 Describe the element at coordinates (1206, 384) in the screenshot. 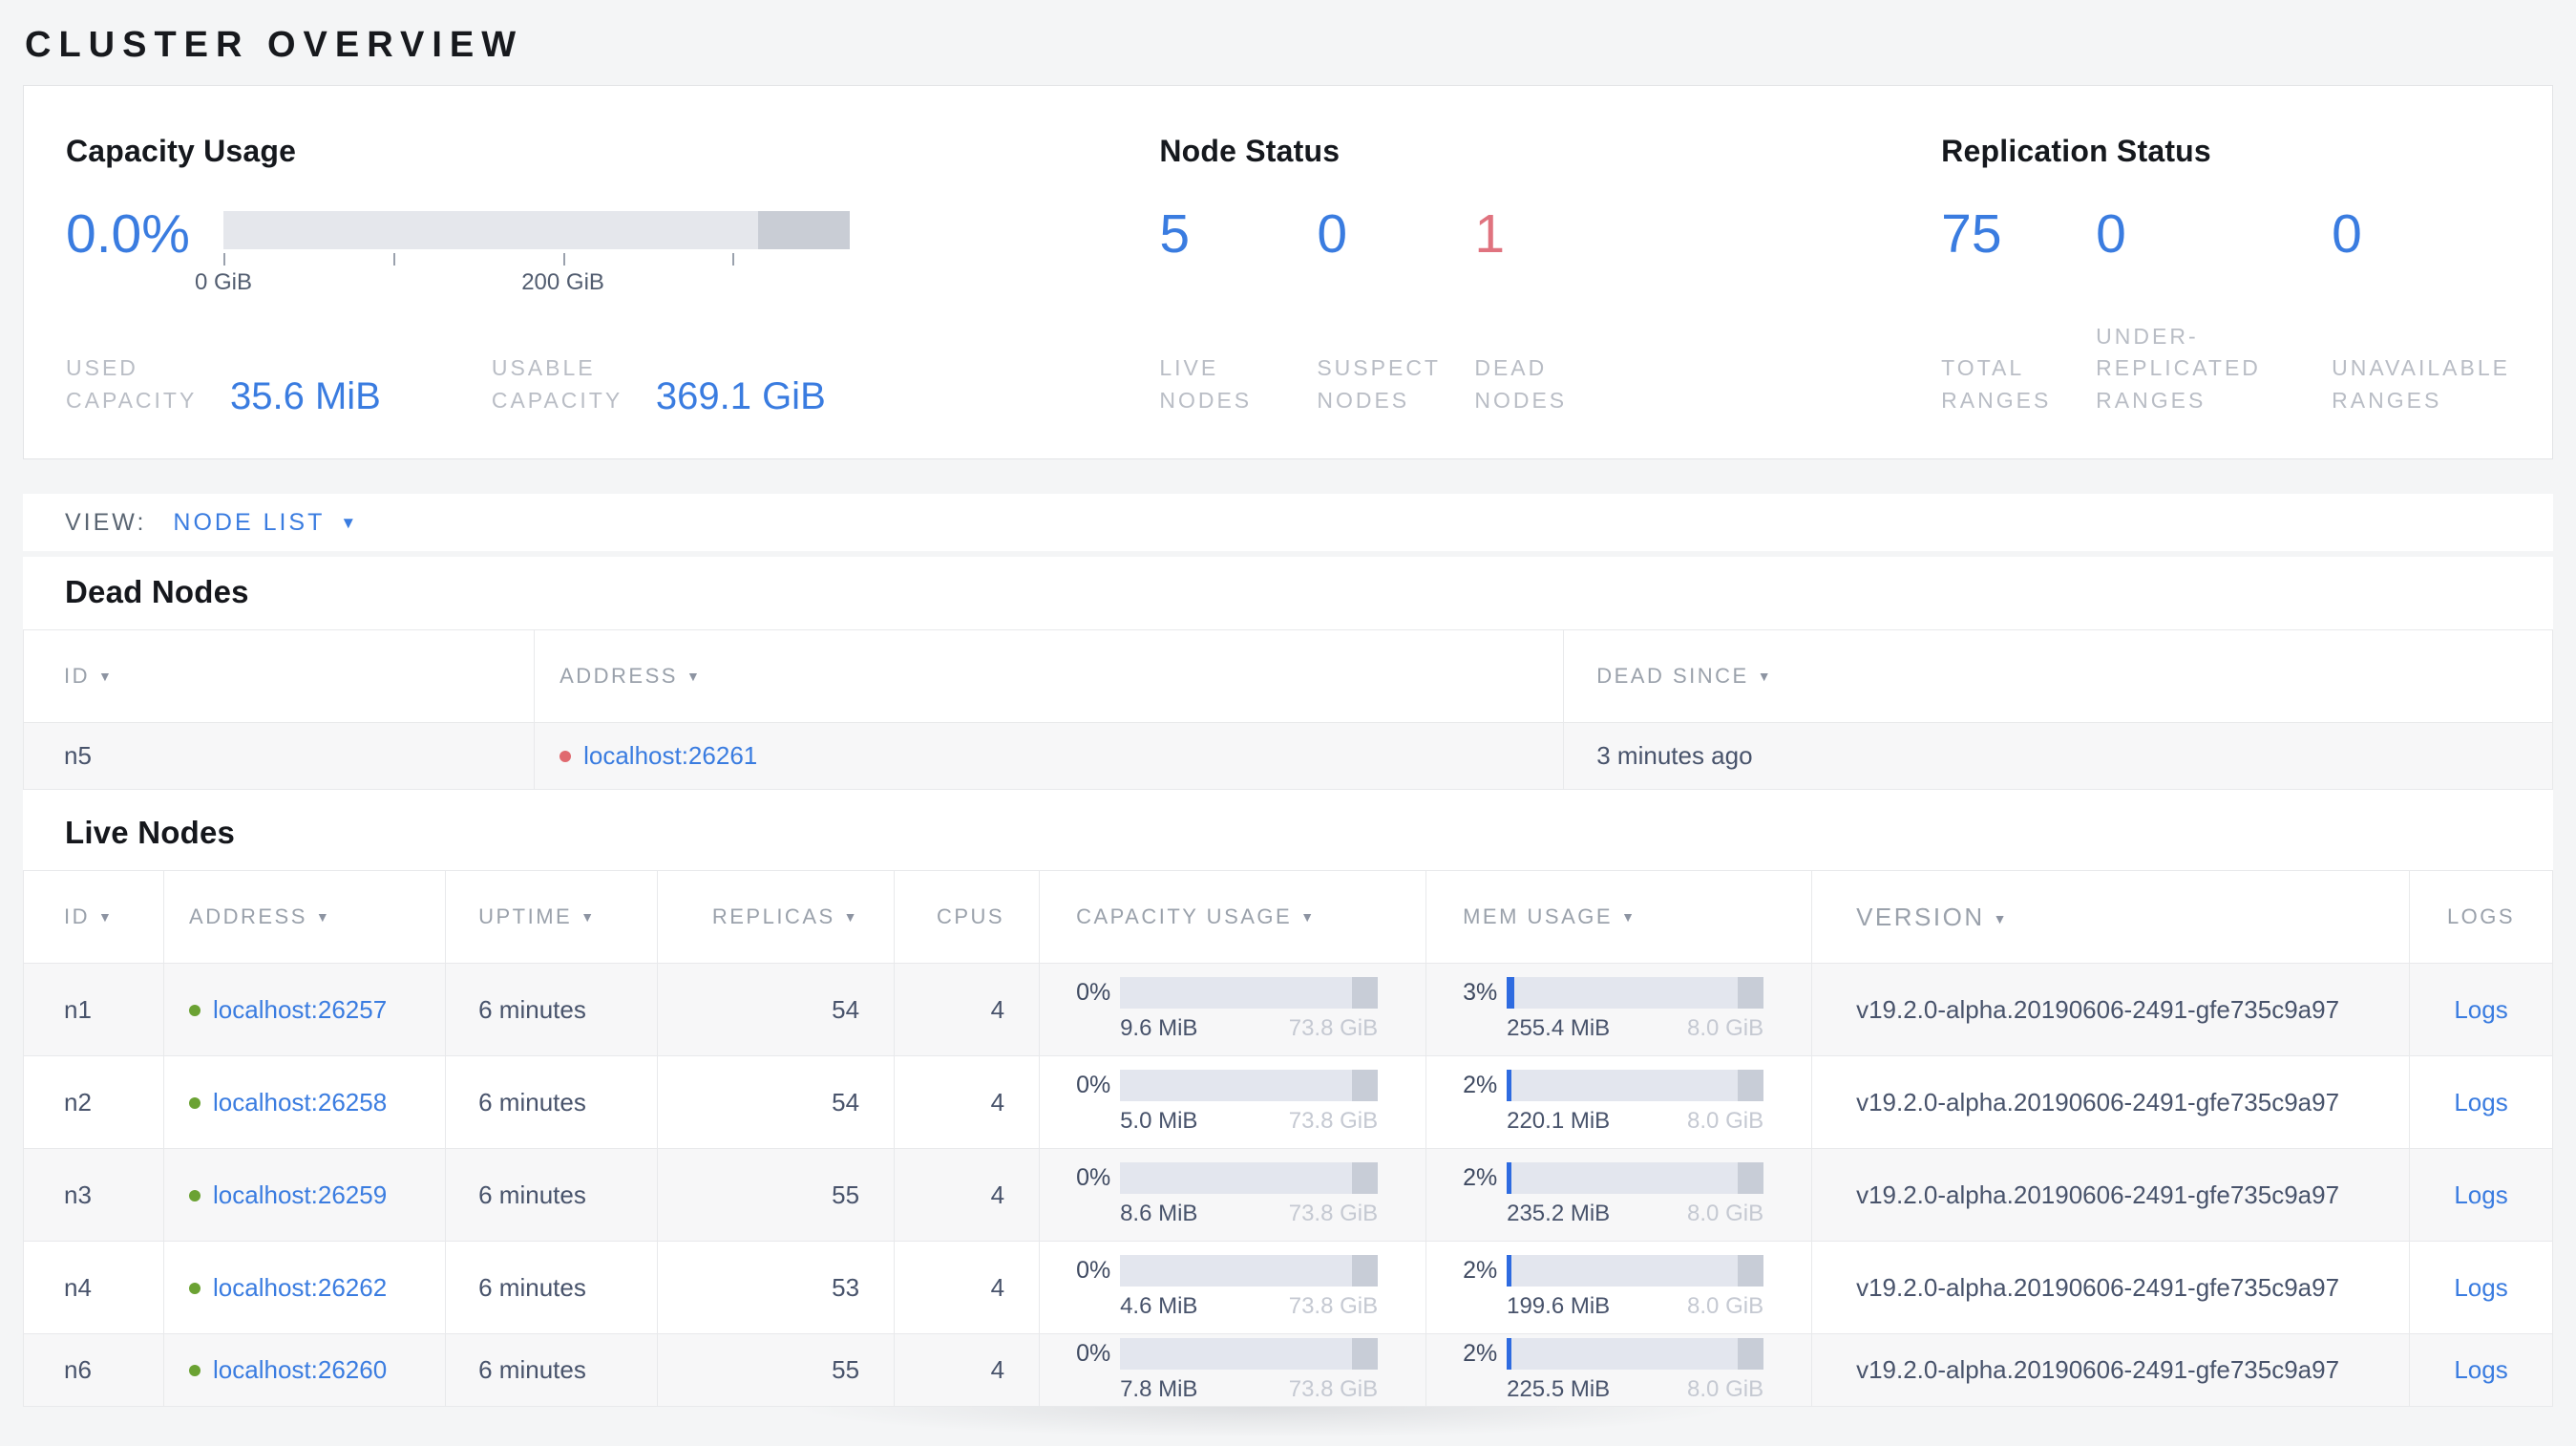

I see `live-nodes-label: LIVE NODES` at that location.